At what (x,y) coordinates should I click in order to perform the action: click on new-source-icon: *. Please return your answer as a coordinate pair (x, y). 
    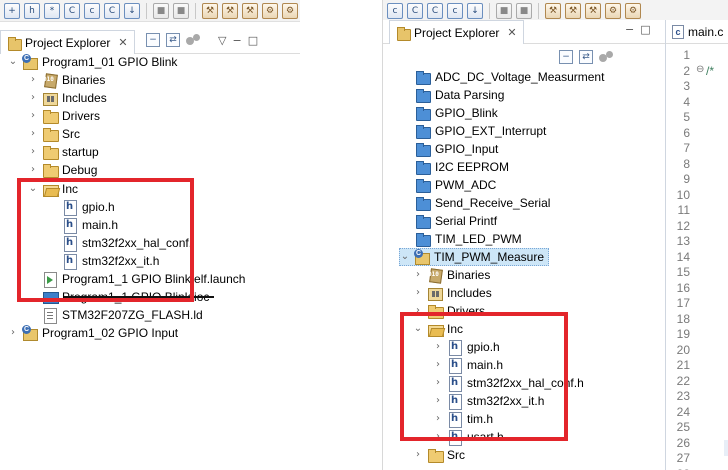
    Looking at the image, I should click on (52, 10).